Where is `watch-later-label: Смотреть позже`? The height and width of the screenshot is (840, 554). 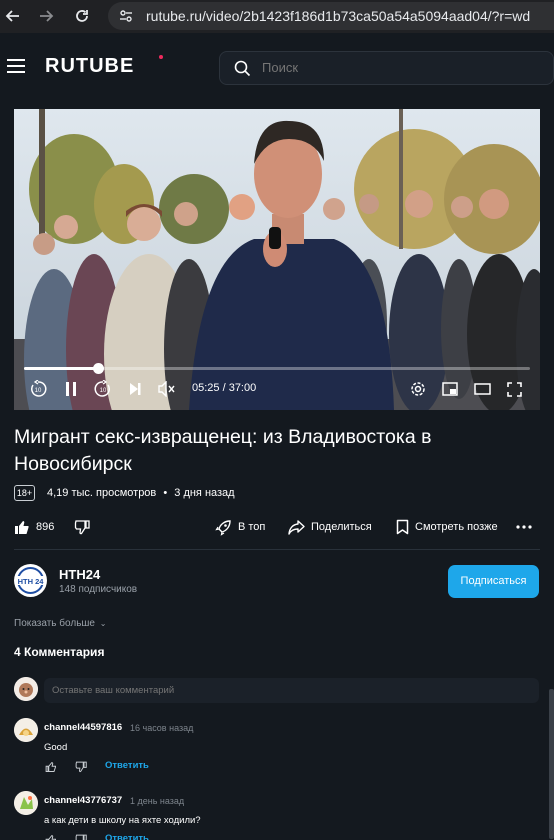
watch-later-label: Смотреть позже is located at coordinates (456, 527).